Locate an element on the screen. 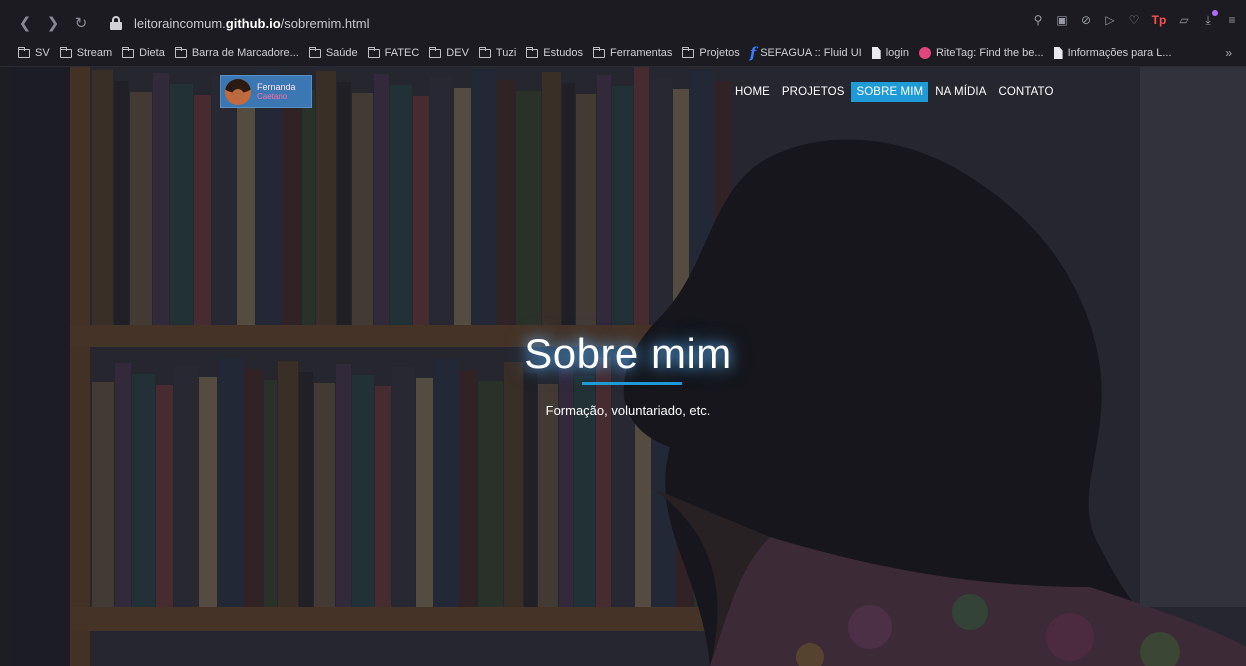  bookmark-dieta: Dieta is located at coordinates (143, 52).